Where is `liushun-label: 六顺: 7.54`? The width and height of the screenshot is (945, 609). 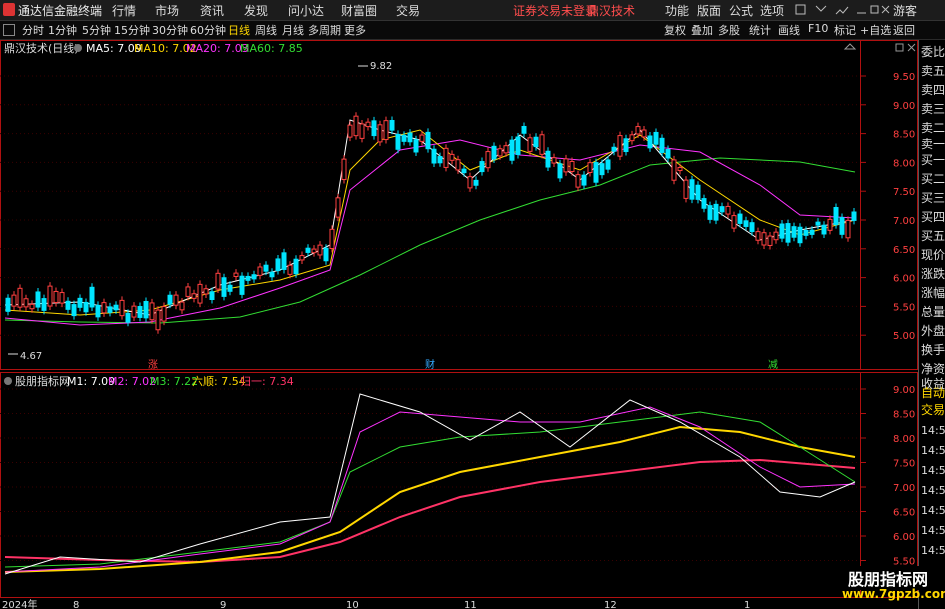 liushun-label: 六顺: 7.54 is located at coordinates (219, 381).